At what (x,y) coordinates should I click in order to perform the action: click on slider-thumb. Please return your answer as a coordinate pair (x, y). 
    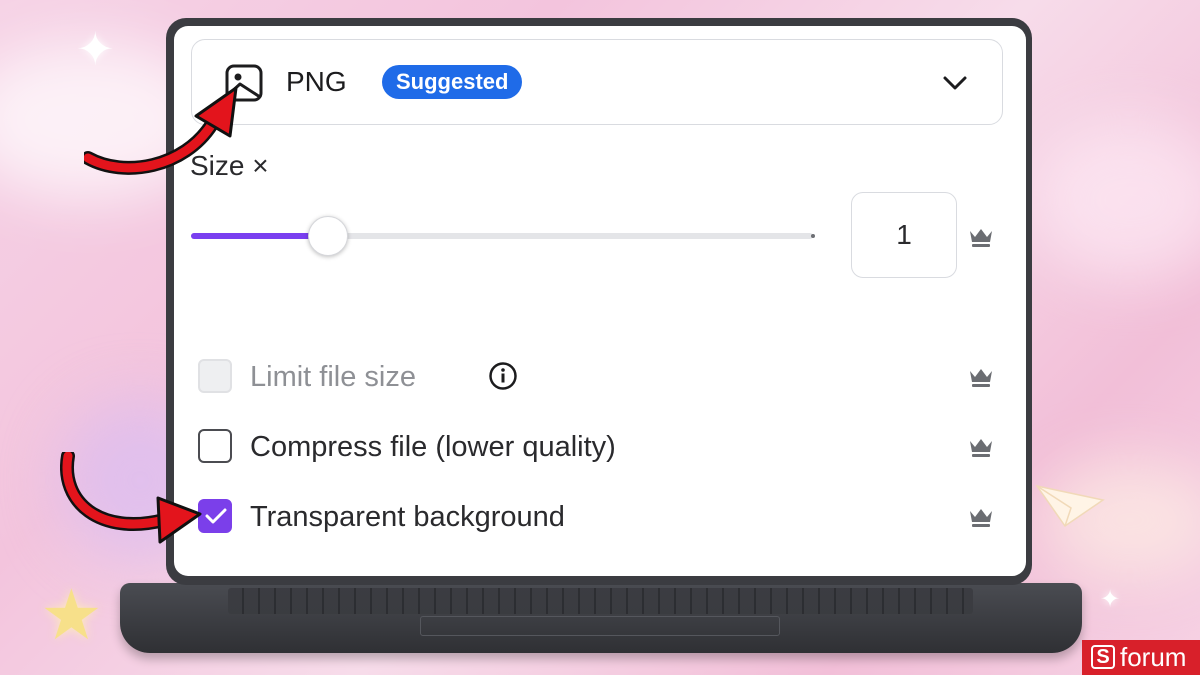
    Looking at the image, I should click on (327, 236).